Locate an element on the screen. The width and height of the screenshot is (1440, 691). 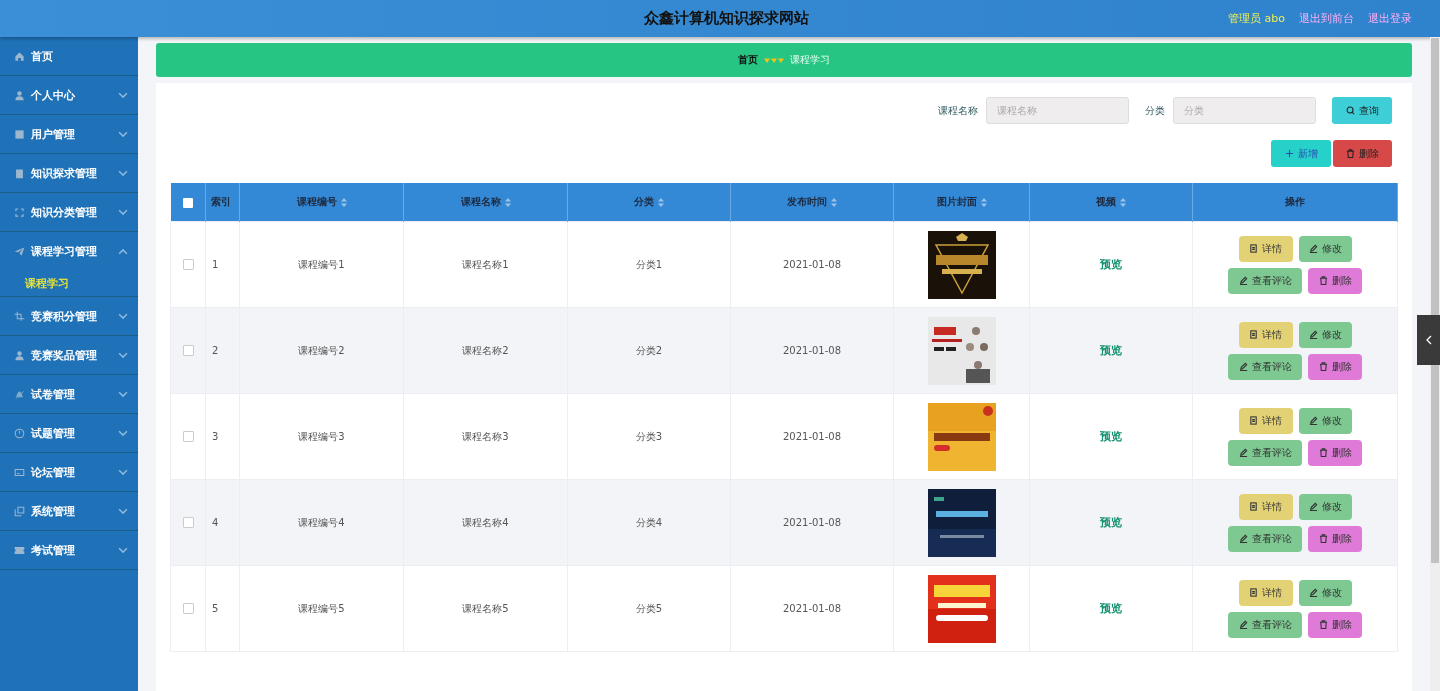
table-cell: 课程名称2 is located at coordinates (485, 350).